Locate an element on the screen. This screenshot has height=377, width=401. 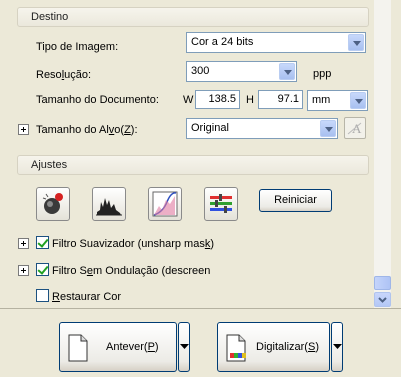
vertical-scrollbar is located at coordinates (382, 154).